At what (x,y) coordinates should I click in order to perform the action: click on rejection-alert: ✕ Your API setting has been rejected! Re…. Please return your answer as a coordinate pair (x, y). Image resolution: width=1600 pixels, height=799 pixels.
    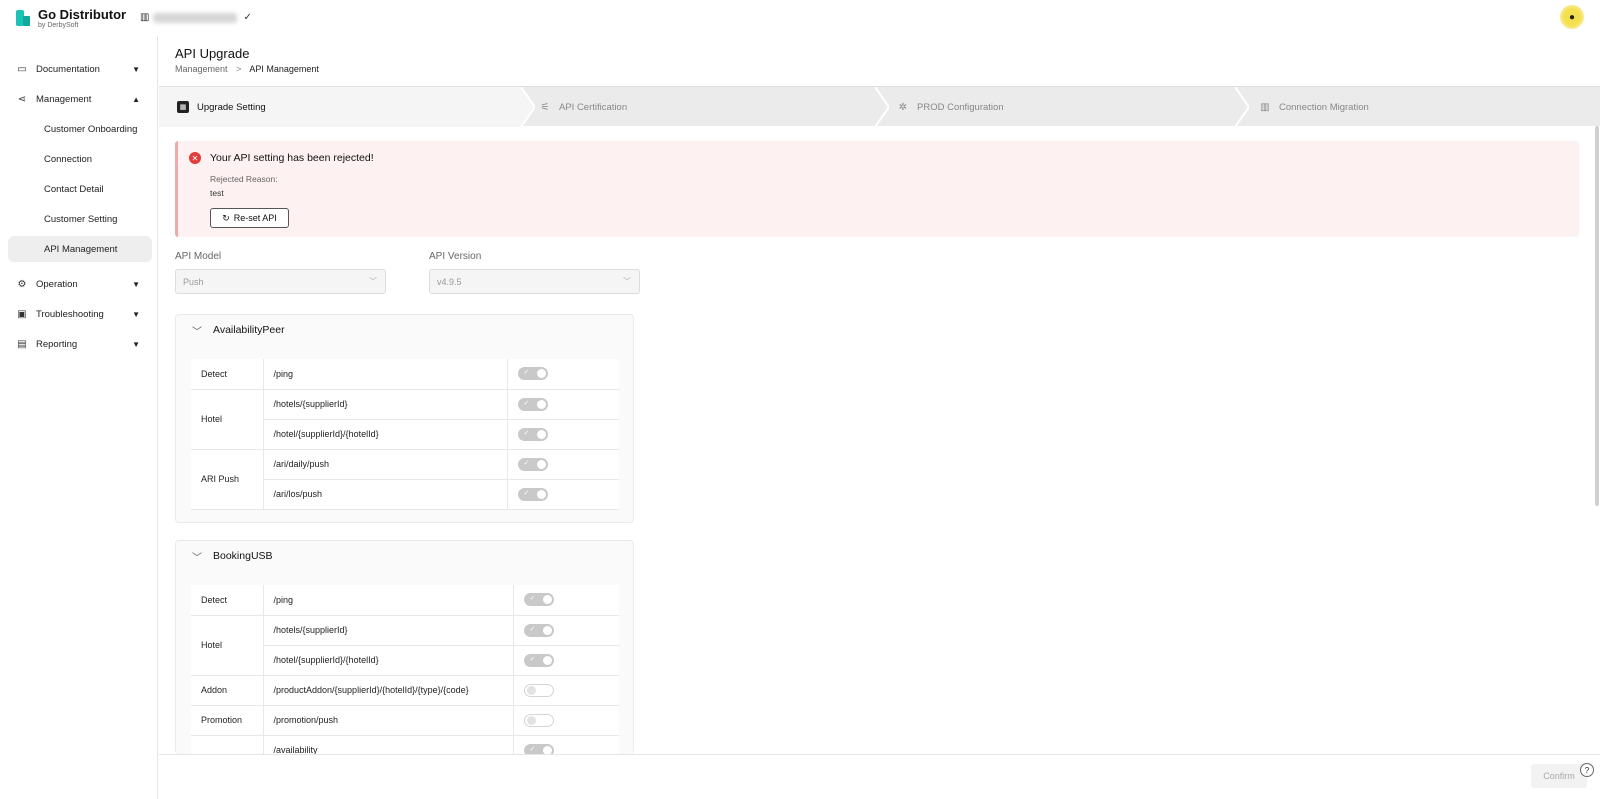
    Looking at the image, I should click on (877, 189).